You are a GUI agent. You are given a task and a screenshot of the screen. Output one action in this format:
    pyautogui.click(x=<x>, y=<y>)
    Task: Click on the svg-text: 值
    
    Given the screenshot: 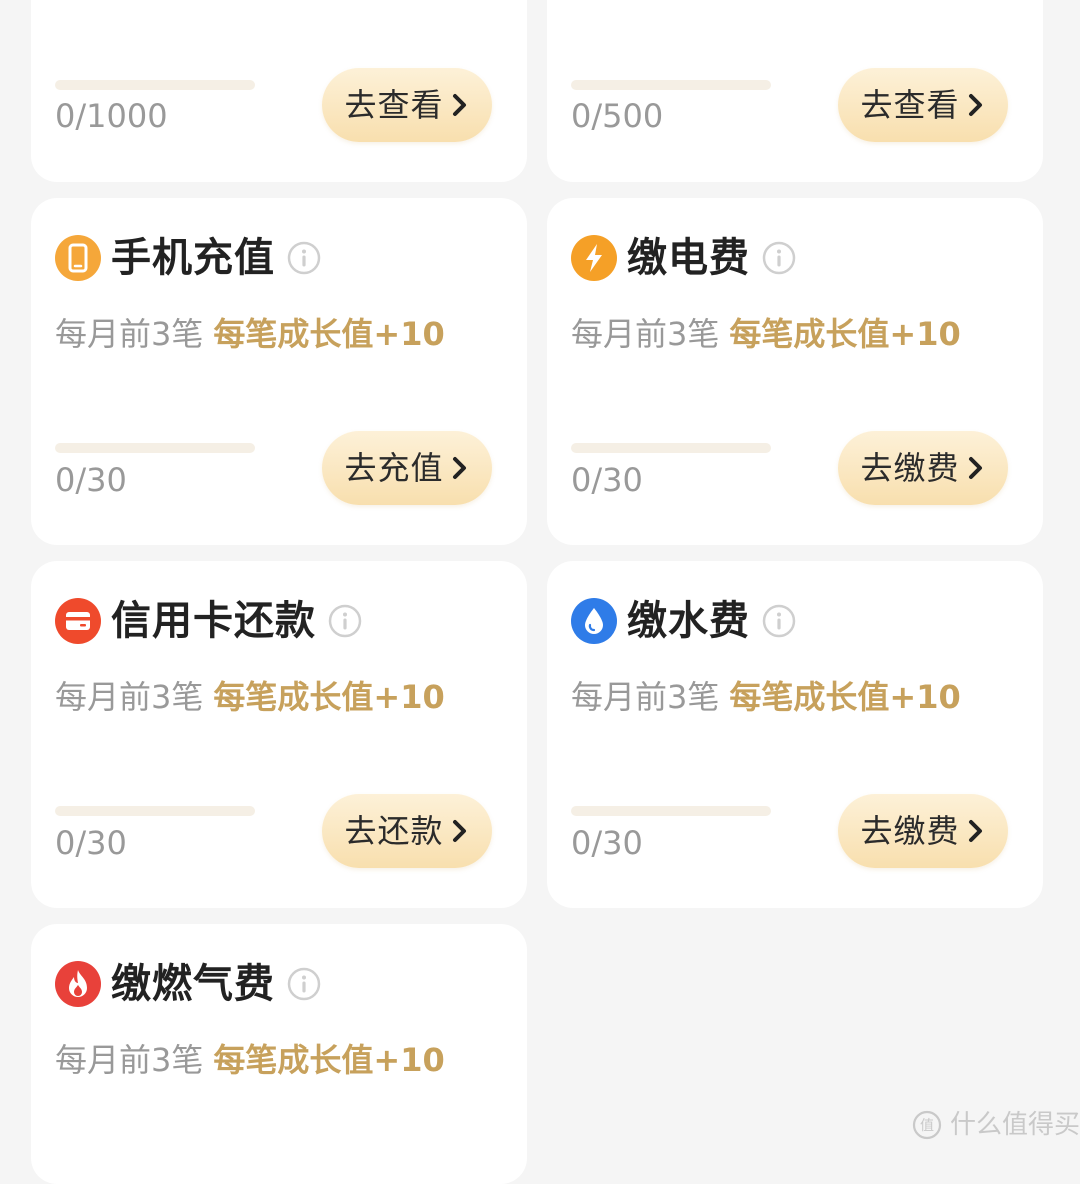 What is the action you would take?
    pyautogui.click(x=927, y=1126)
    